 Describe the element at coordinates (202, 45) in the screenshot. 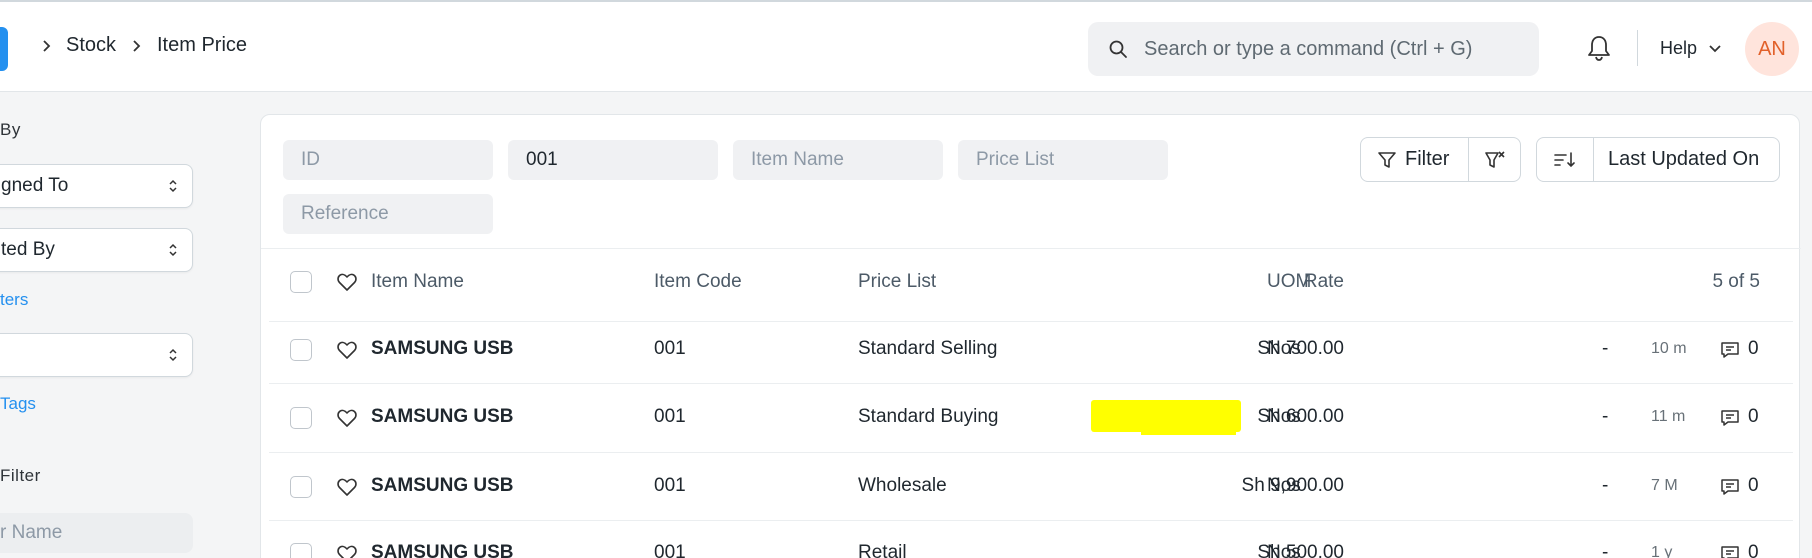

I see `breadcrumb-item-price: Item Price` at that location.